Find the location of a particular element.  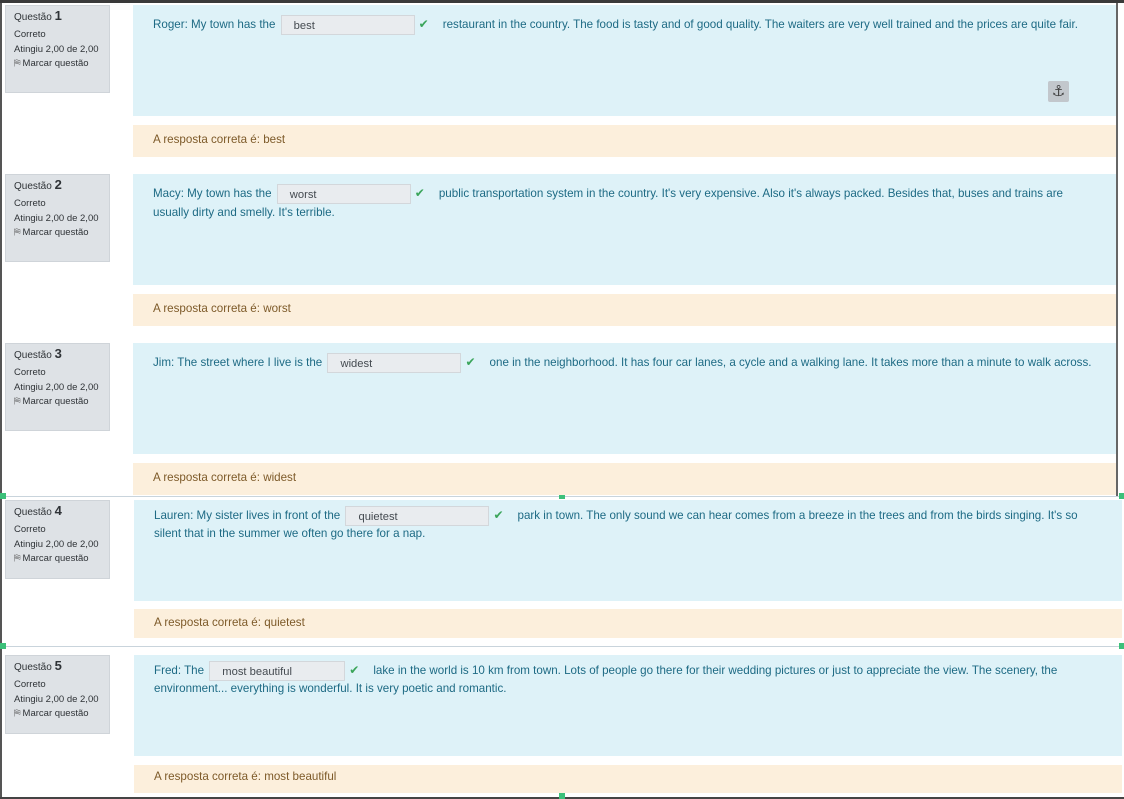

answer-input: best is located at coordinates (347, 25).